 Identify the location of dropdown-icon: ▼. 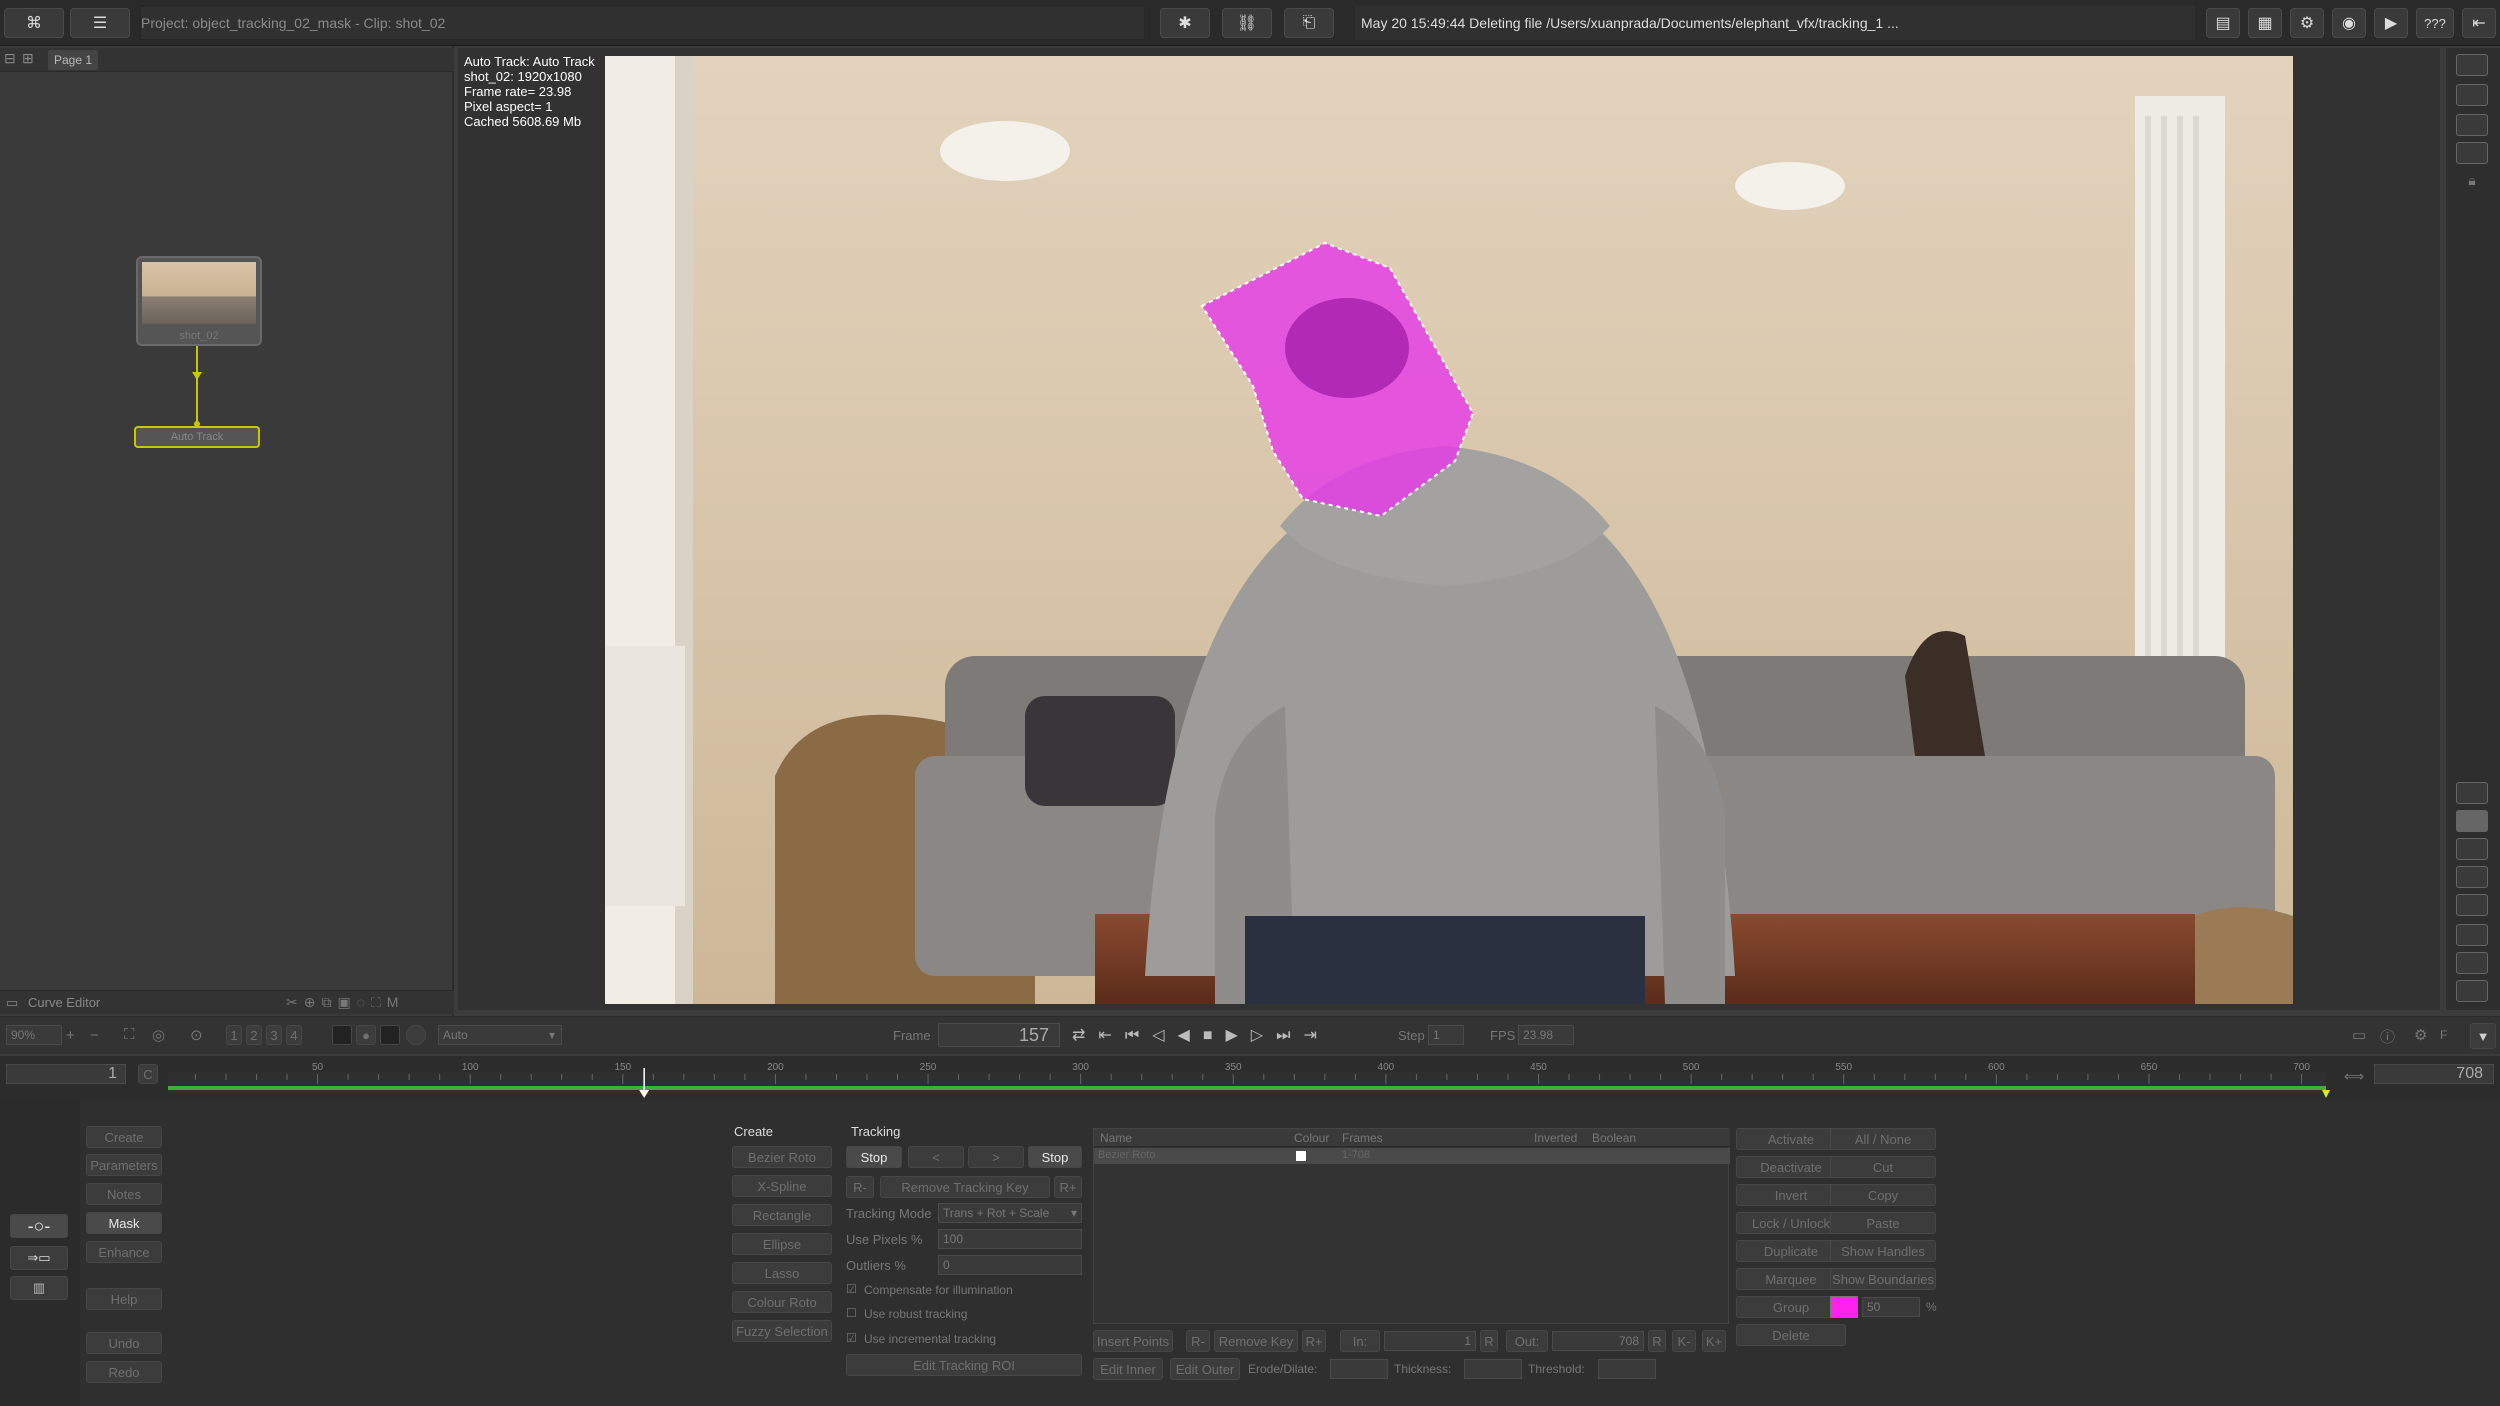
(2483, 1036).